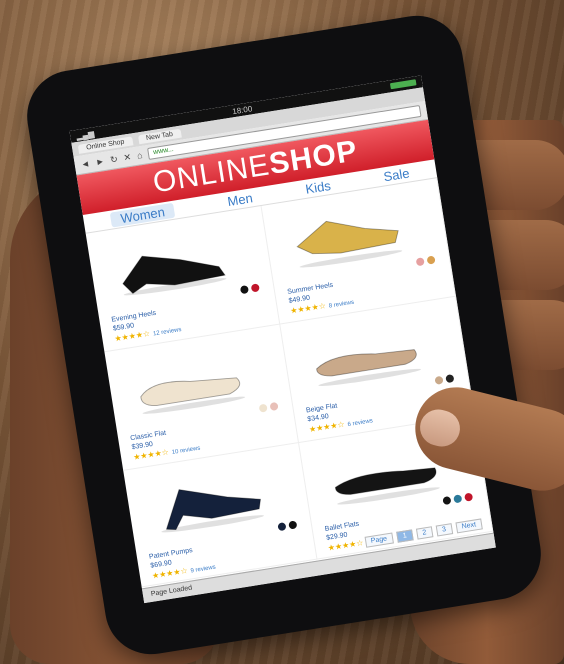 Image resolution: width=564 pixels, height=664 pixels. I want to click on review-count: 9 reviews, so click(203, 570).